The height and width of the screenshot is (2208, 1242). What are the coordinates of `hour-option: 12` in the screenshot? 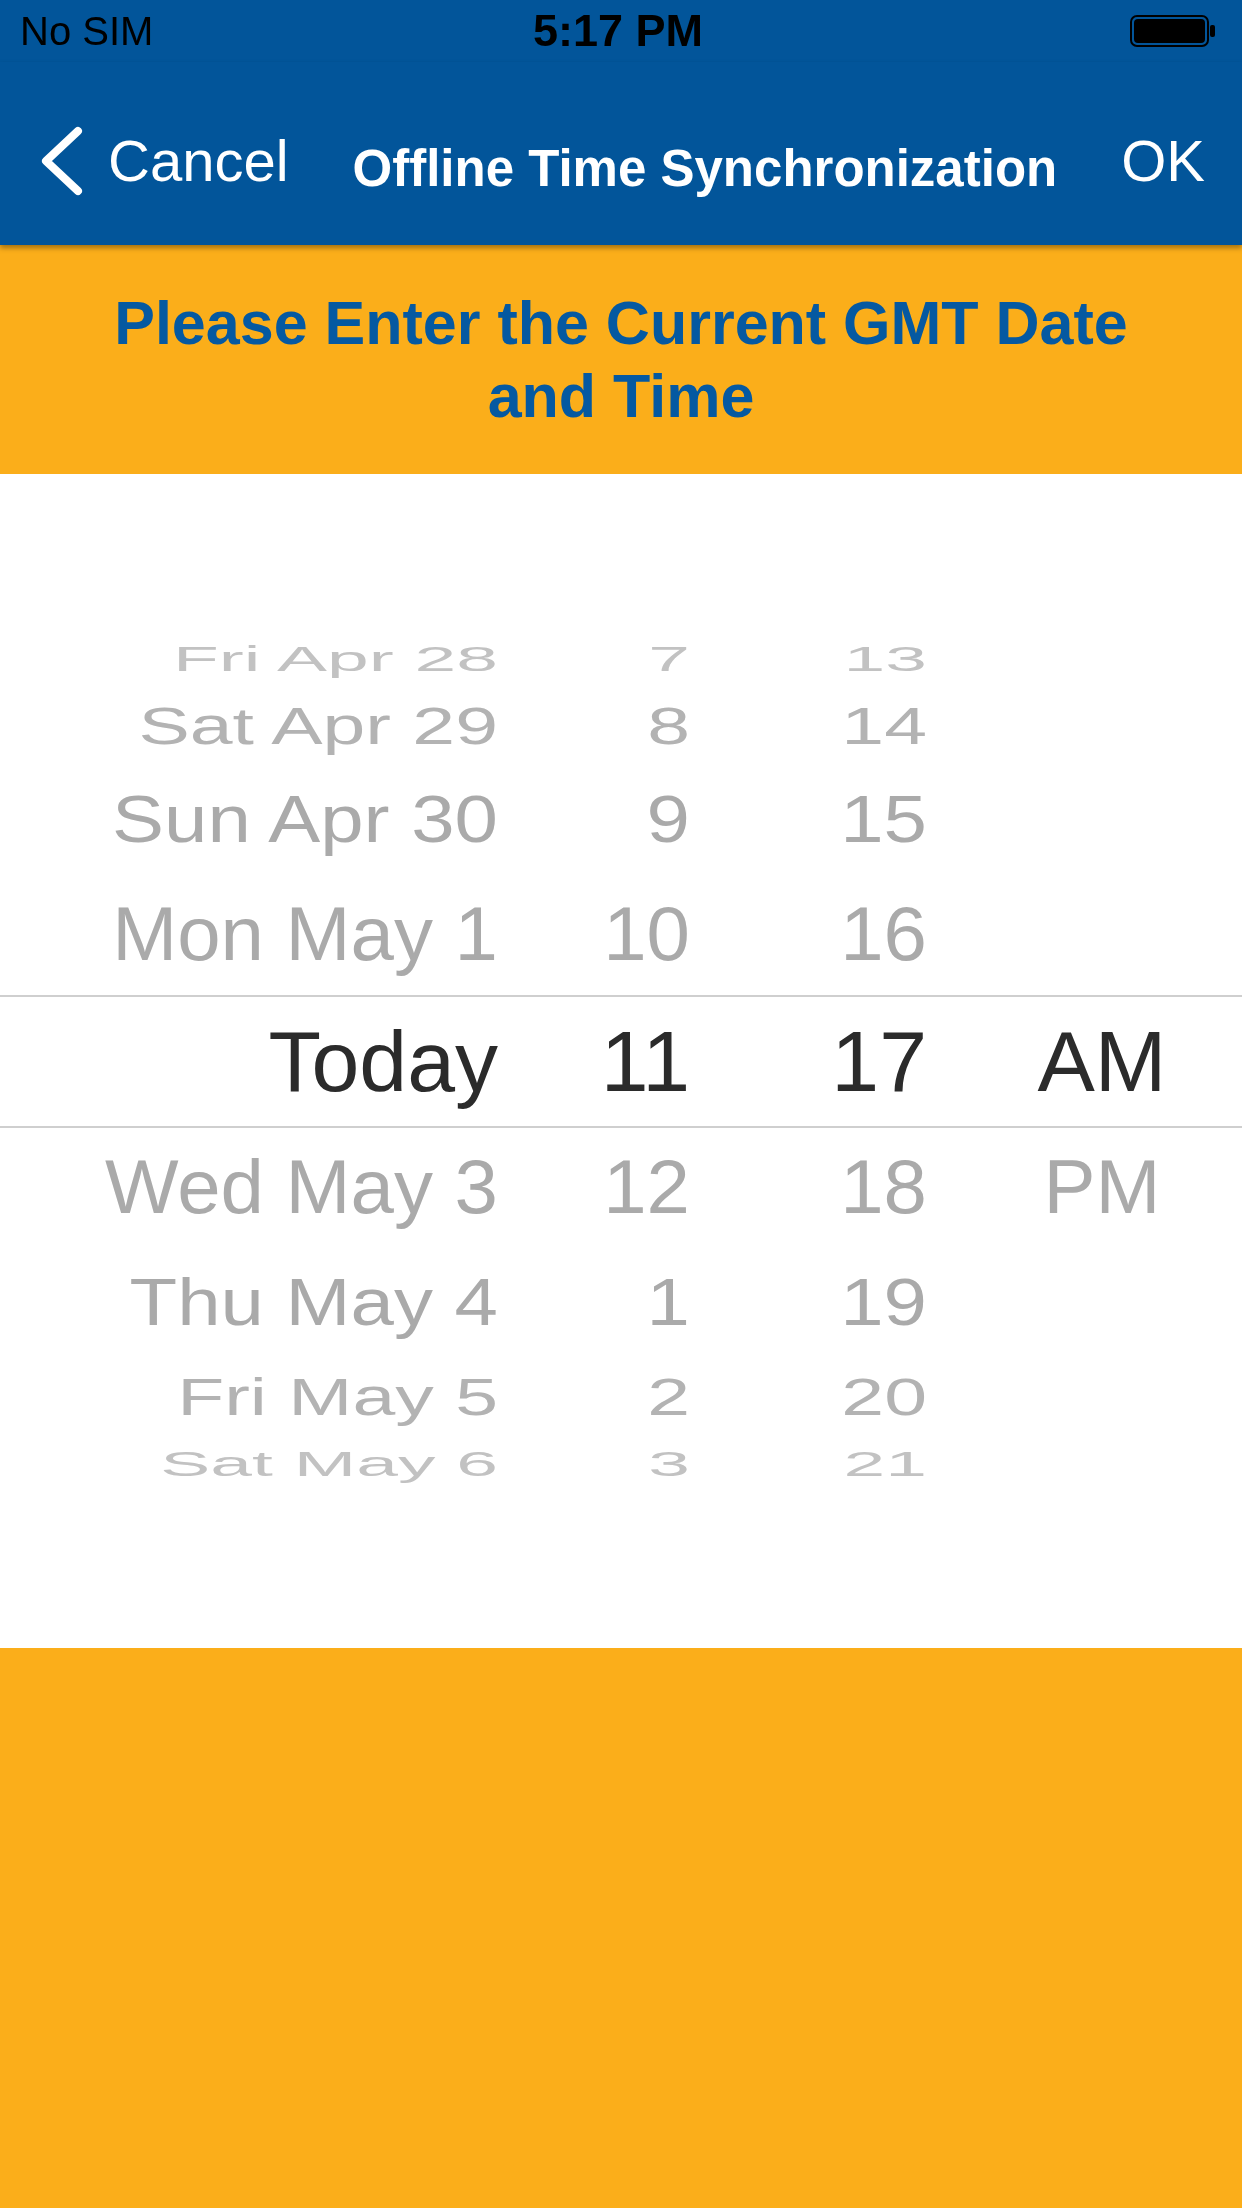 It's located at (646, 1187).